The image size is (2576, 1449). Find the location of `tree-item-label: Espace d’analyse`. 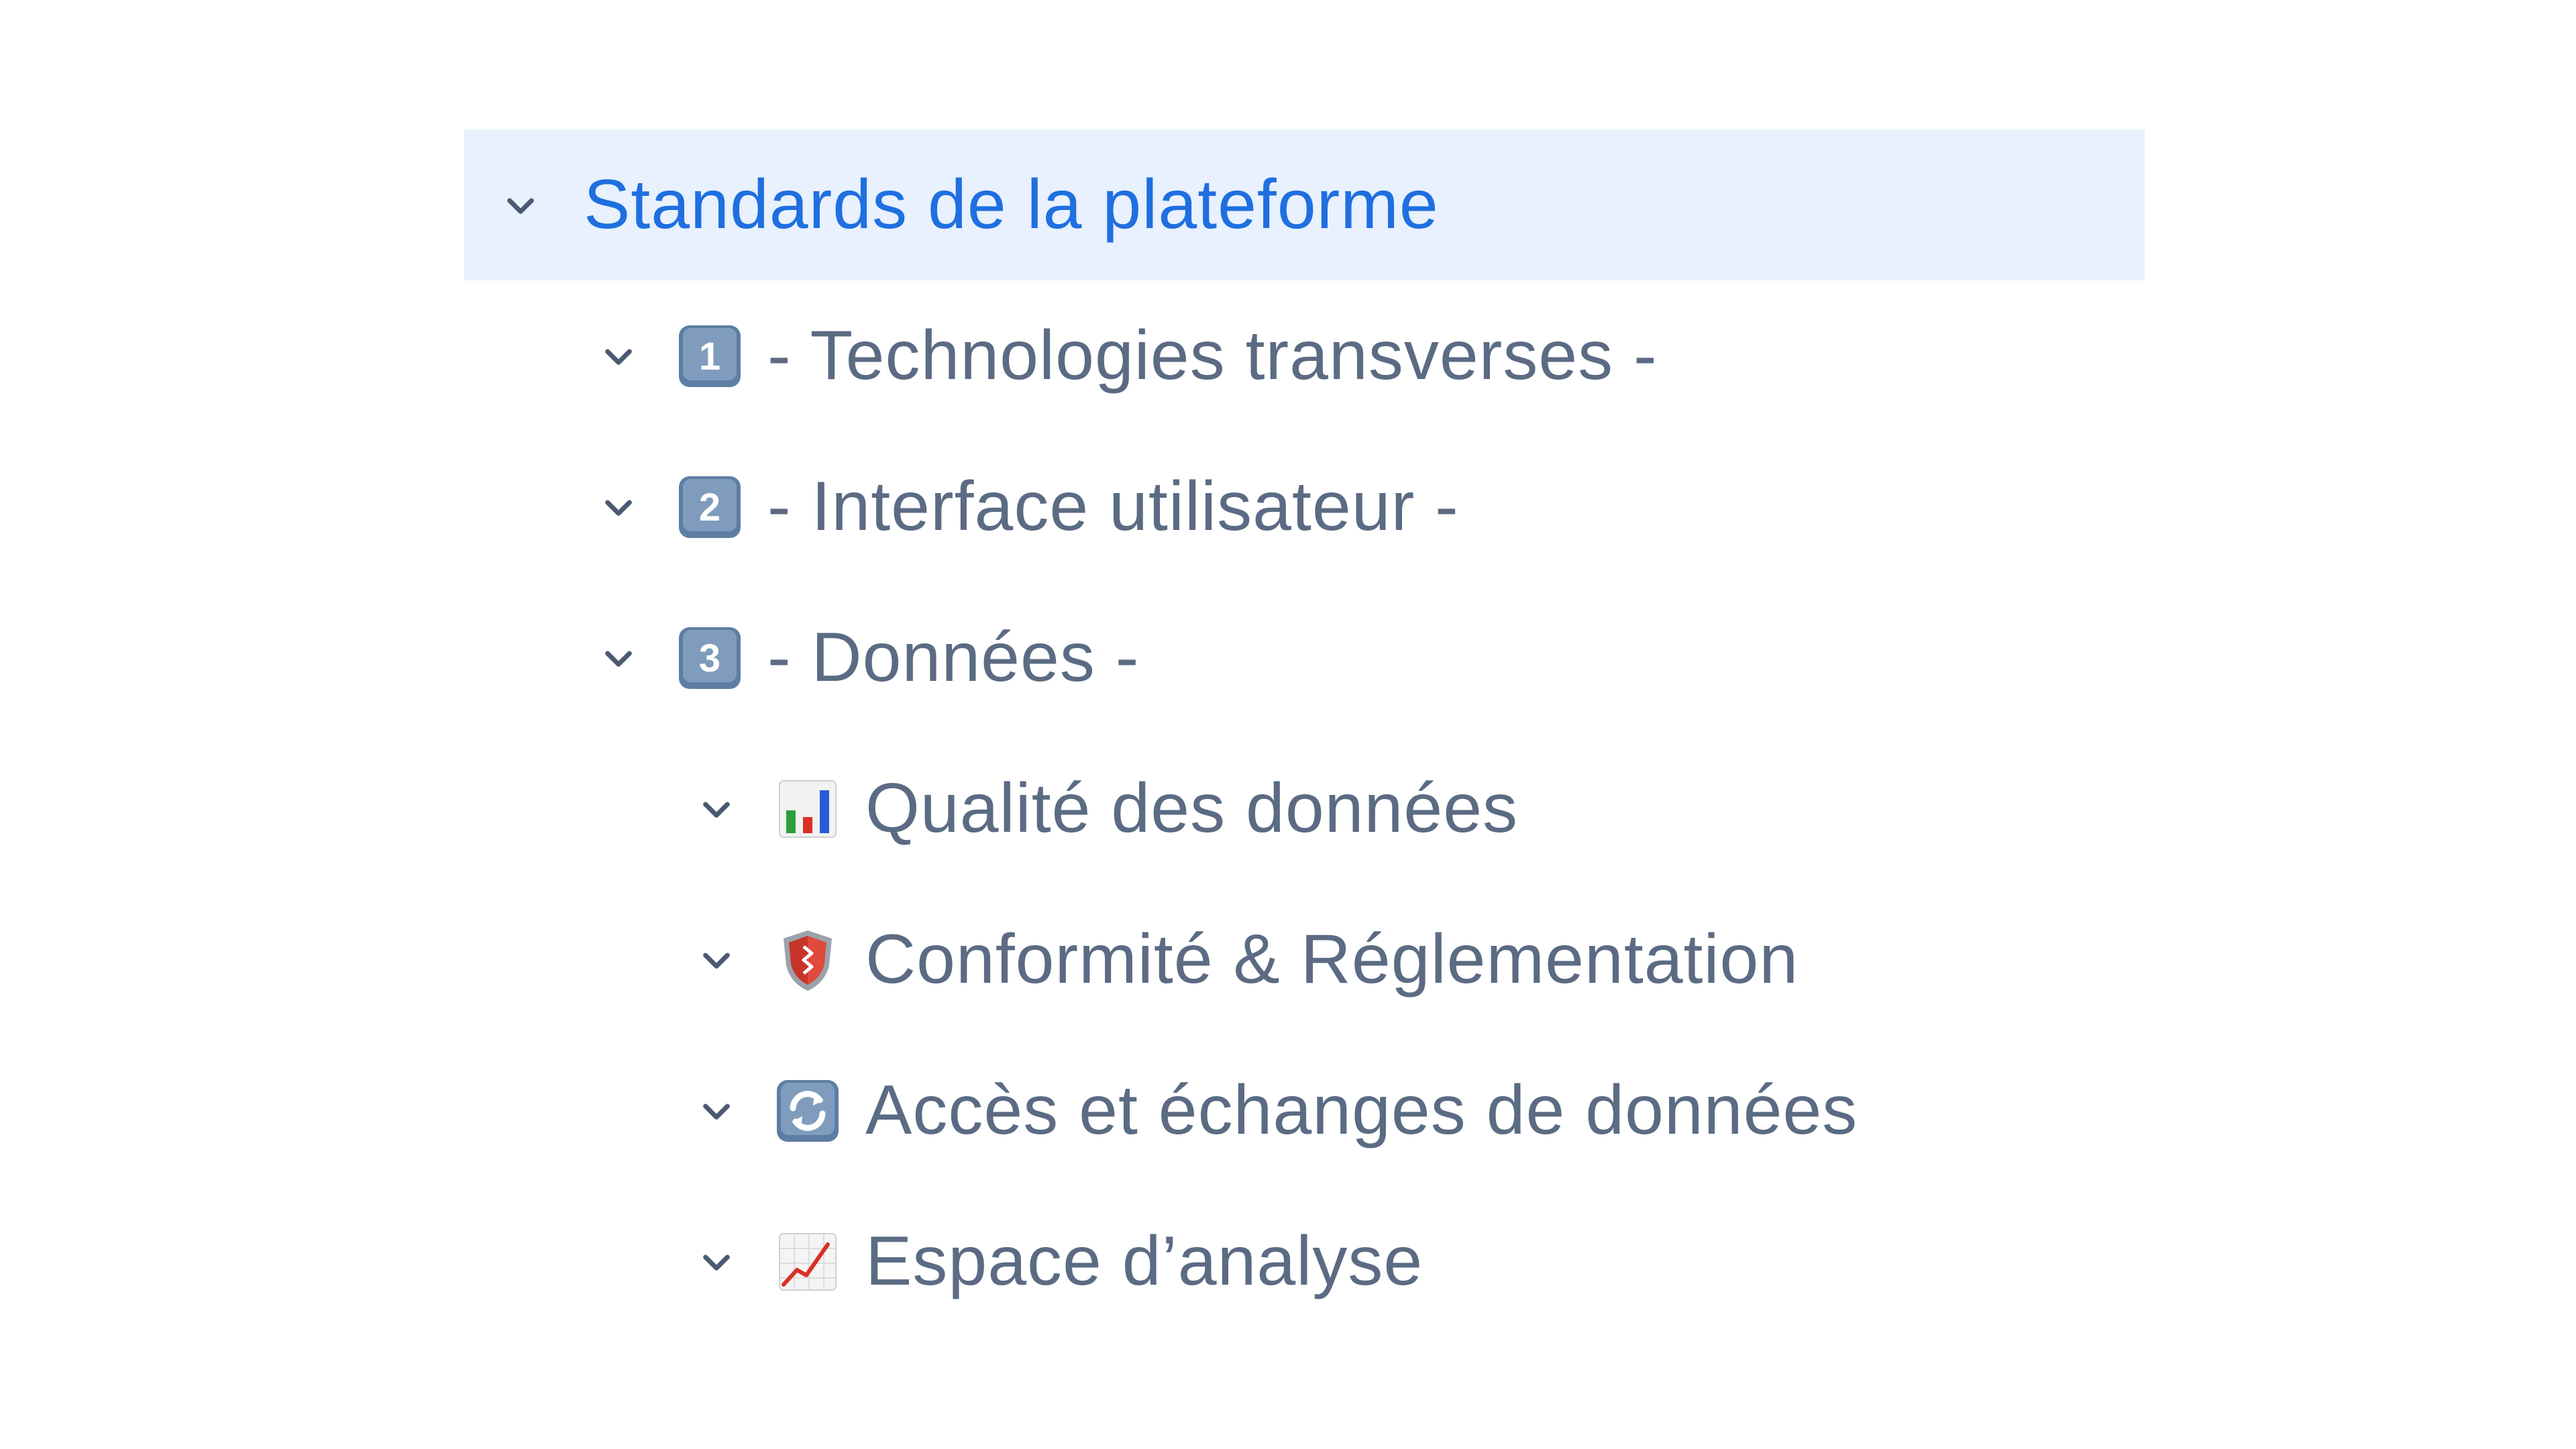

tree-item-label: Espace d’analyse is located at coordinates (1144, 1261).